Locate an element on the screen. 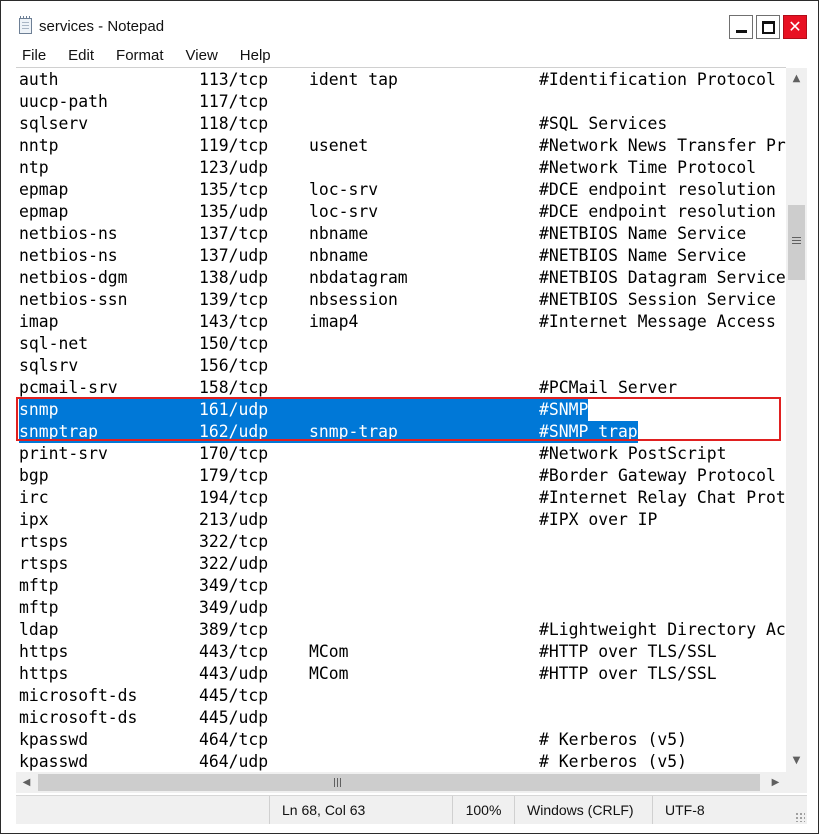 The width and height of the screenshot is (819, 834). selected-text-line: snmptrap 162/udp snmp-trap #SNMP trap is located at coordinates (401, 432).